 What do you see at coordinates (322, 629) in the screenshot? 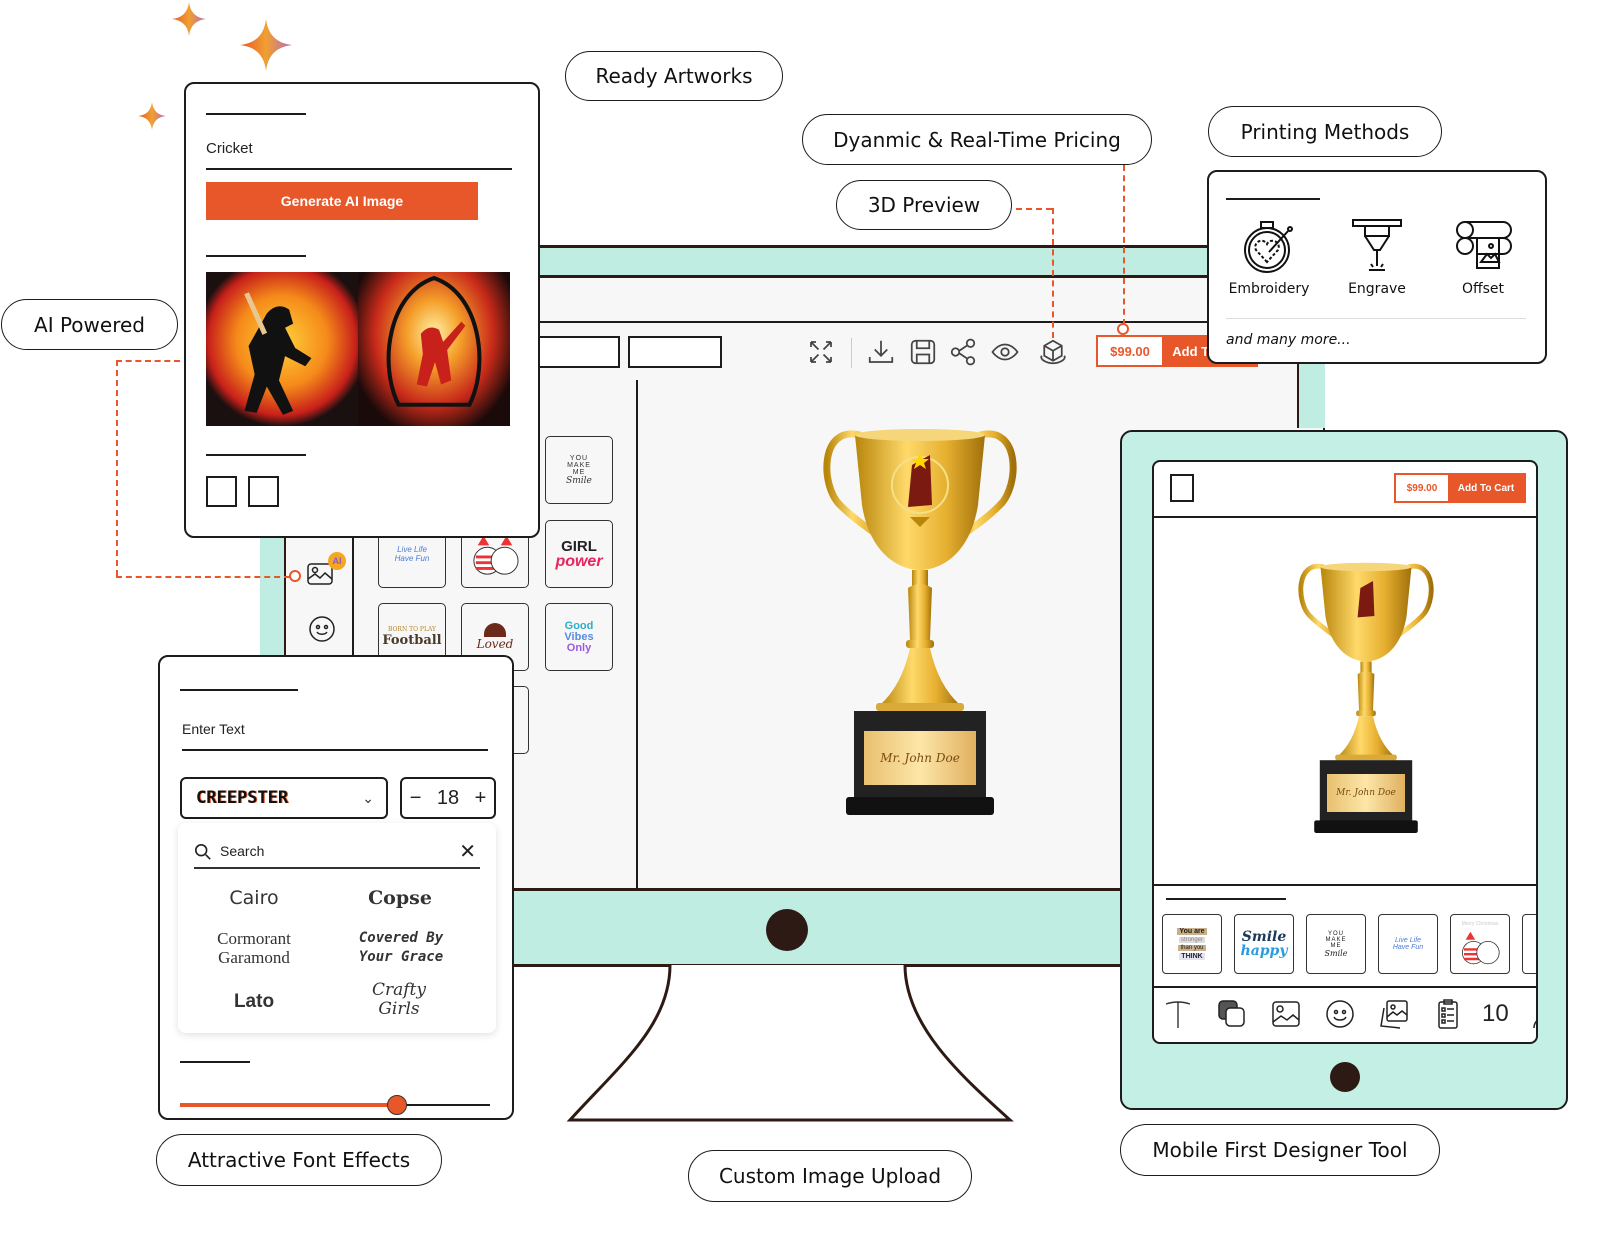
I see `emoji-tool` at bounding box center [322, 629].